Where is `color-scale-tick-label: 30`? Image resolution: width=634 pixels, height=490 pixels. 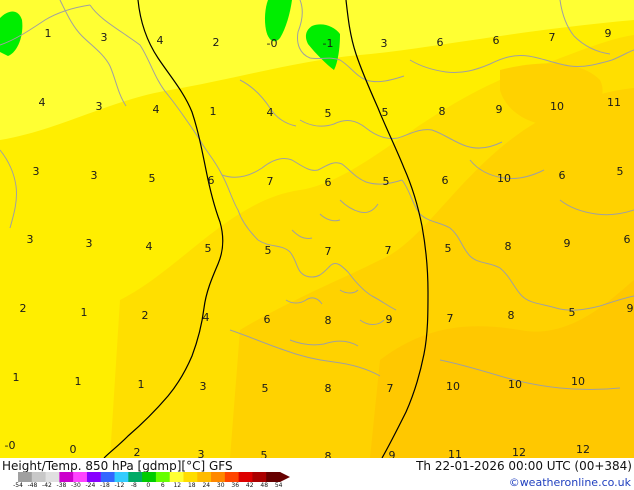
color-scale-tick-label: 30 is located at coordinates (220, 485).